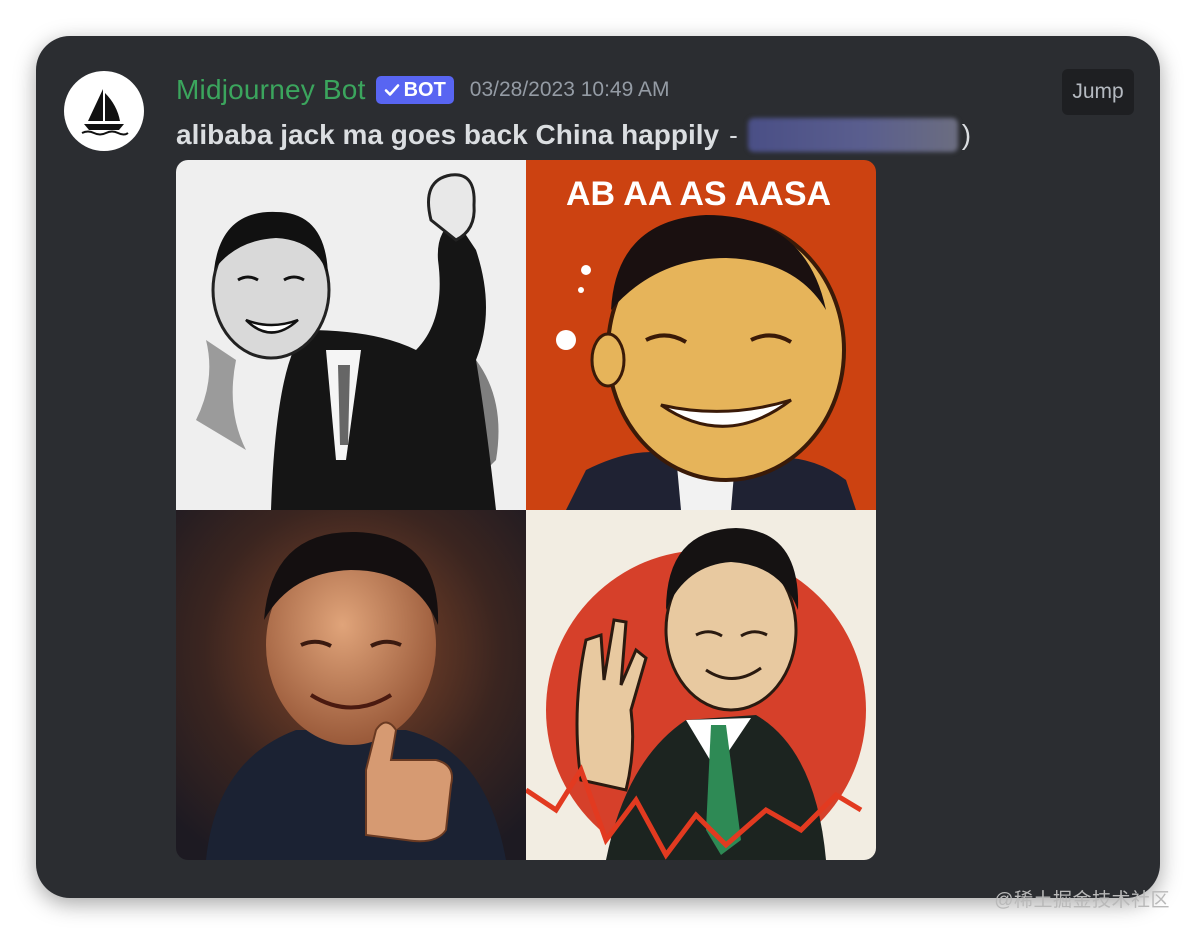  I want to click on watermark: @稀土掘金技术社区, so click(1082, 900).